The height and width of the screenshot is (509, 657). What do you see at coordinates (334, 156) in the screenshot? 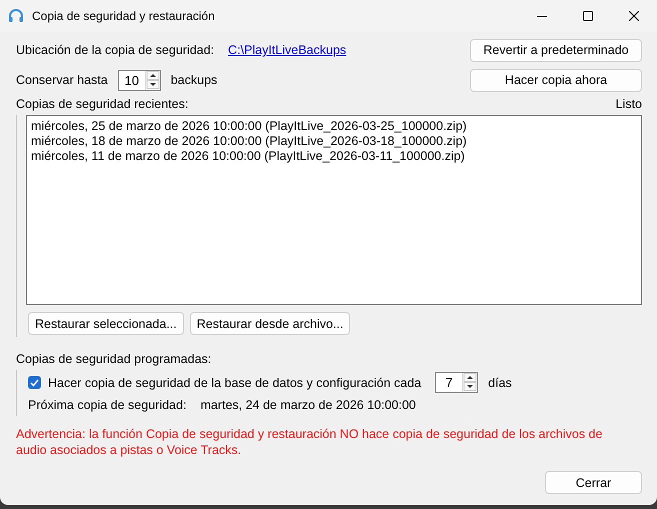
I see `backup-list-item: miércoles, 11 de marzo de 2026 10:00:00 (PlayItLive_2026-03-11_100000.zip)` at bounding box center [334, 156].